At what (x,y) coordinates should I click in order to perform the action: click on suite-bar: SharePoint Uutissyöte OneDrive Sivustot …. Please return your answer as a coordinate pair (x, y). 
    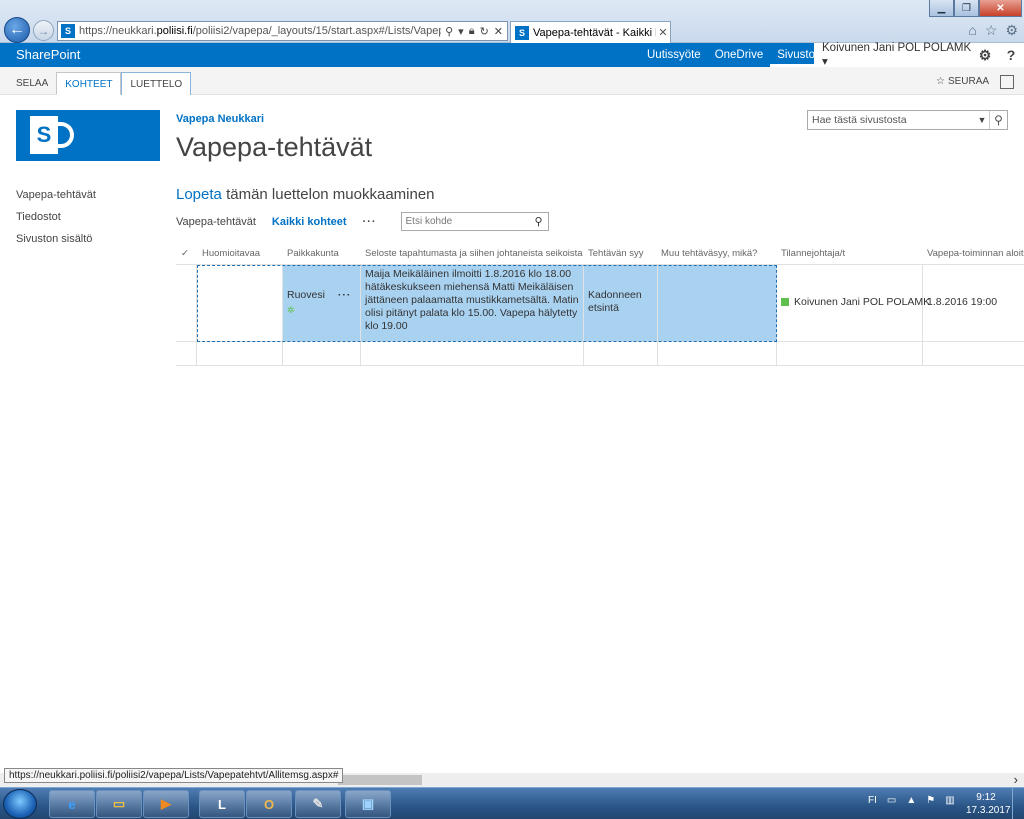
    Looking at the image, I should click on (512, 55).